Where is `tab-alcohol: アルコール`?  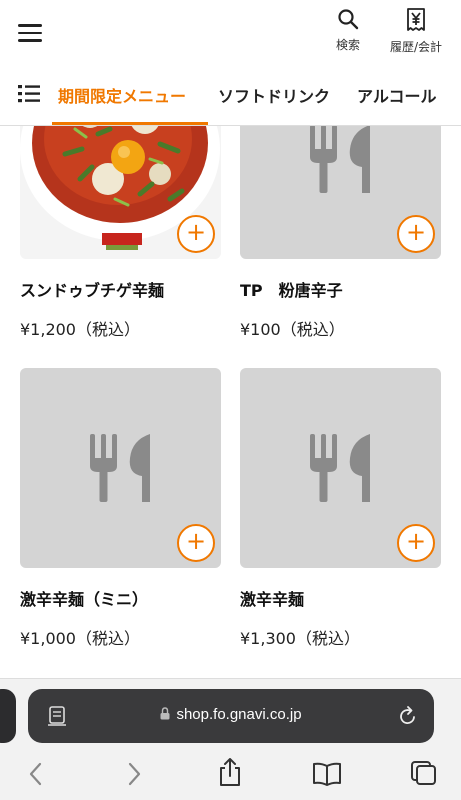
tab-alcohol: アルコール is located at coordinates (397, 95).